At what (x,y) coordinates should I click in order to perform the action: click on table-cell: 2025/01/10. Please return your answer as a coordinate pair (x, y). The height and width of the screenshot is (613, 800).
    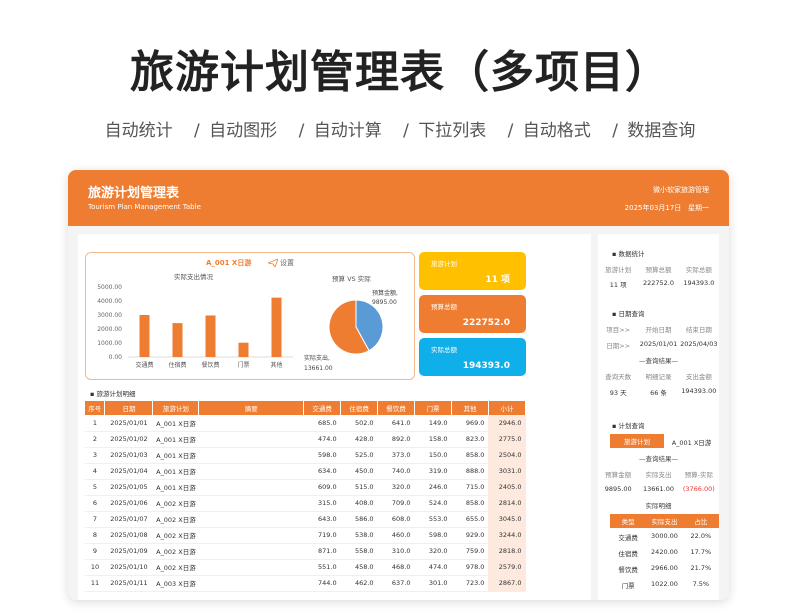
    Looking at the image, I should click on (128, 567).